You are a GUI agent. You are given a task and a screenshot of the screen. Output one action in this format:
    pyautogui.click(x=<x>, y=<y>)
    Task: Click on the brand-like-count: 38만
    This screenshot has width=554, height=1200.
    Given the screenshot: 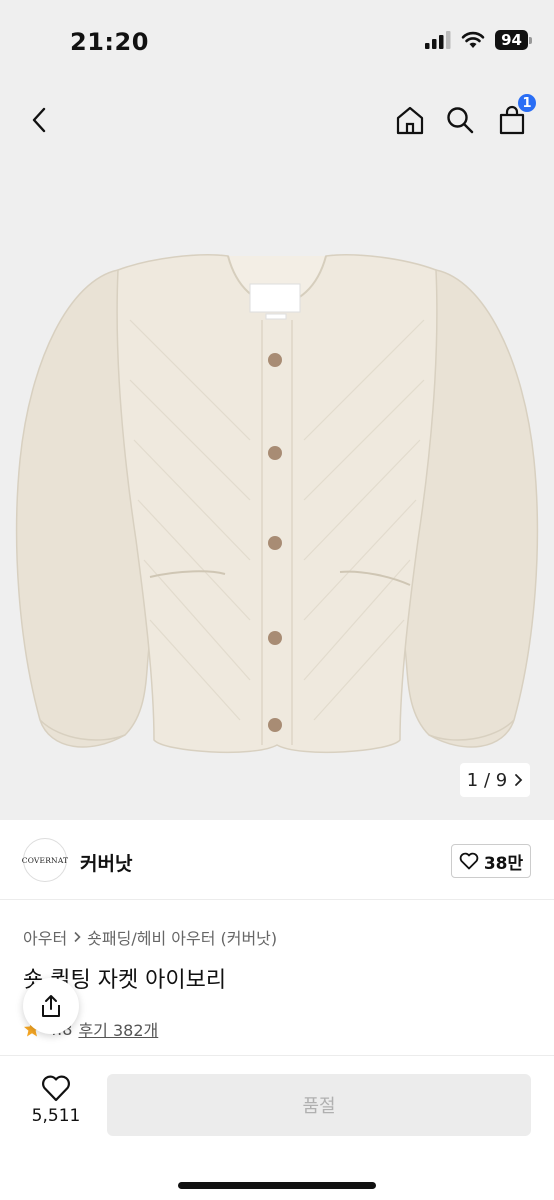 What is the action you would take?
    pyautogui.click(x=503, y=863)
    